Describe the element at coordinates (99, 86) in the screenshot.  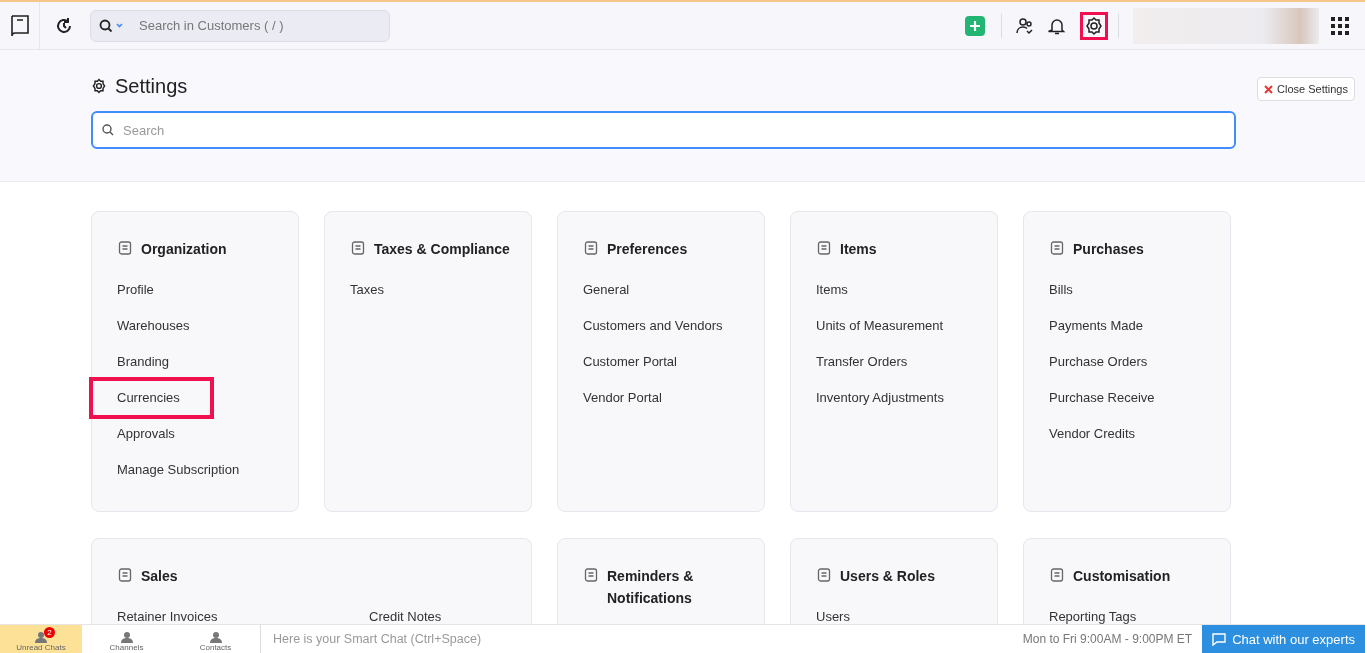
I see `gear-icon` at that location.